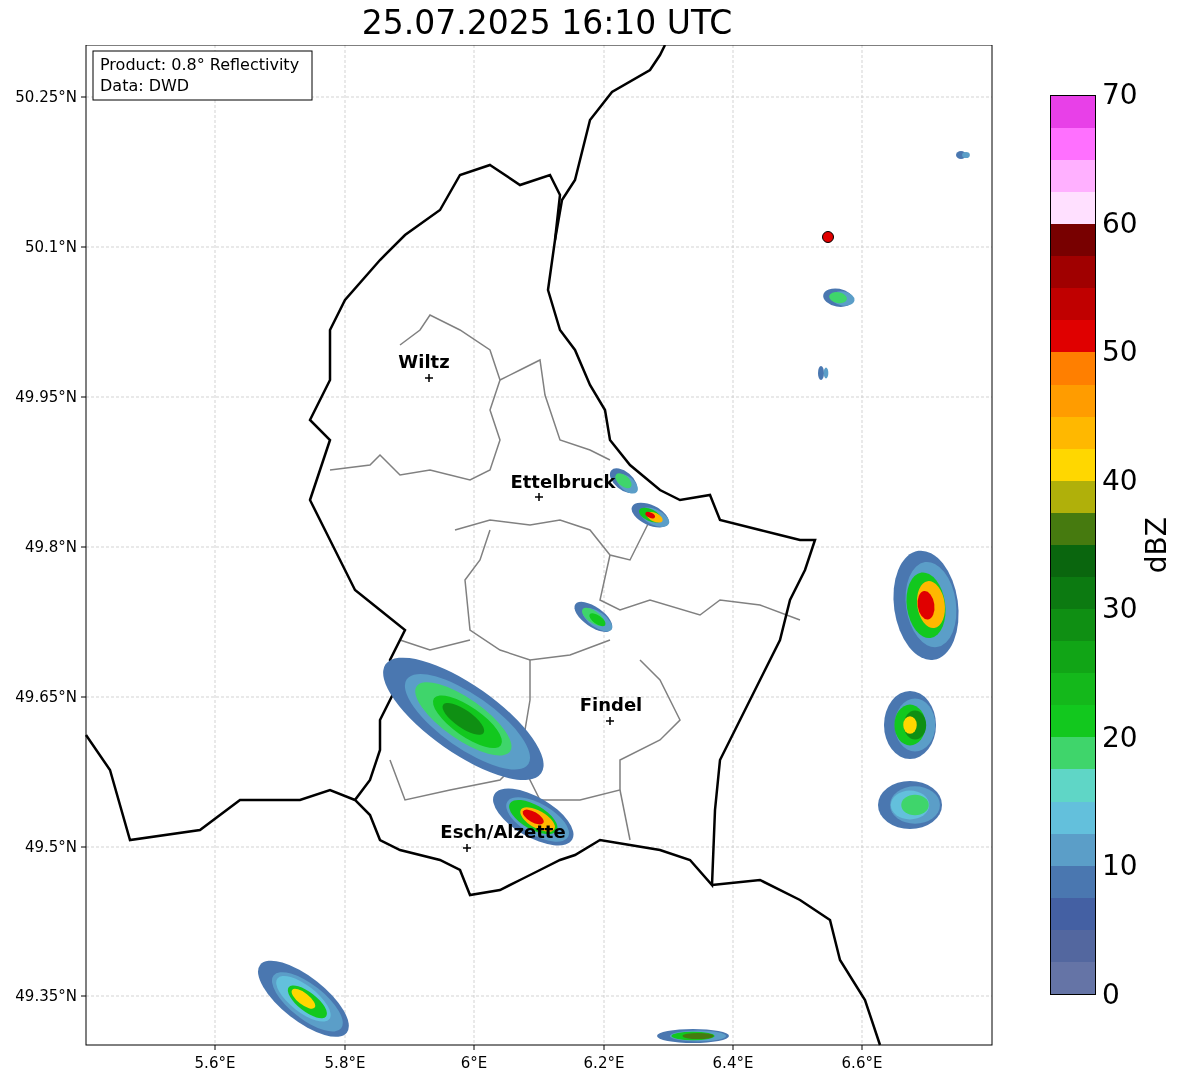 Image resolution: width=1184 pixels, height=1081 pixels. I want to click on axis-tick-label: 49.35°N, so click(46, 996).